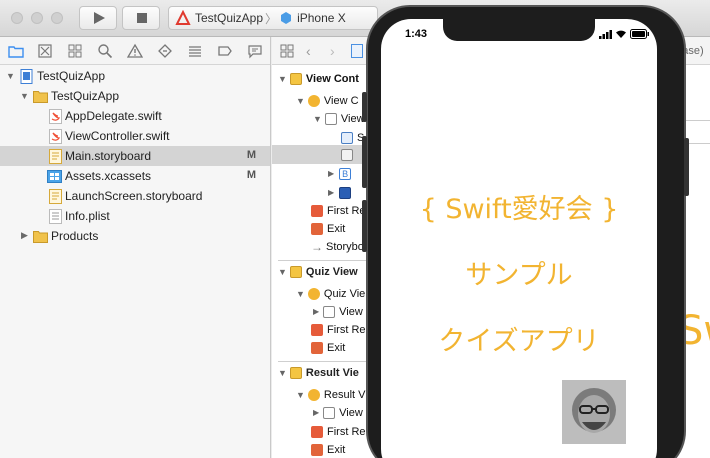 Image resolution: width=710 pixels, height=458 pixels. Describe the element at coordinates (308, 51) in the screenshot. I see `back-arrow-icon: ‹` at that location.